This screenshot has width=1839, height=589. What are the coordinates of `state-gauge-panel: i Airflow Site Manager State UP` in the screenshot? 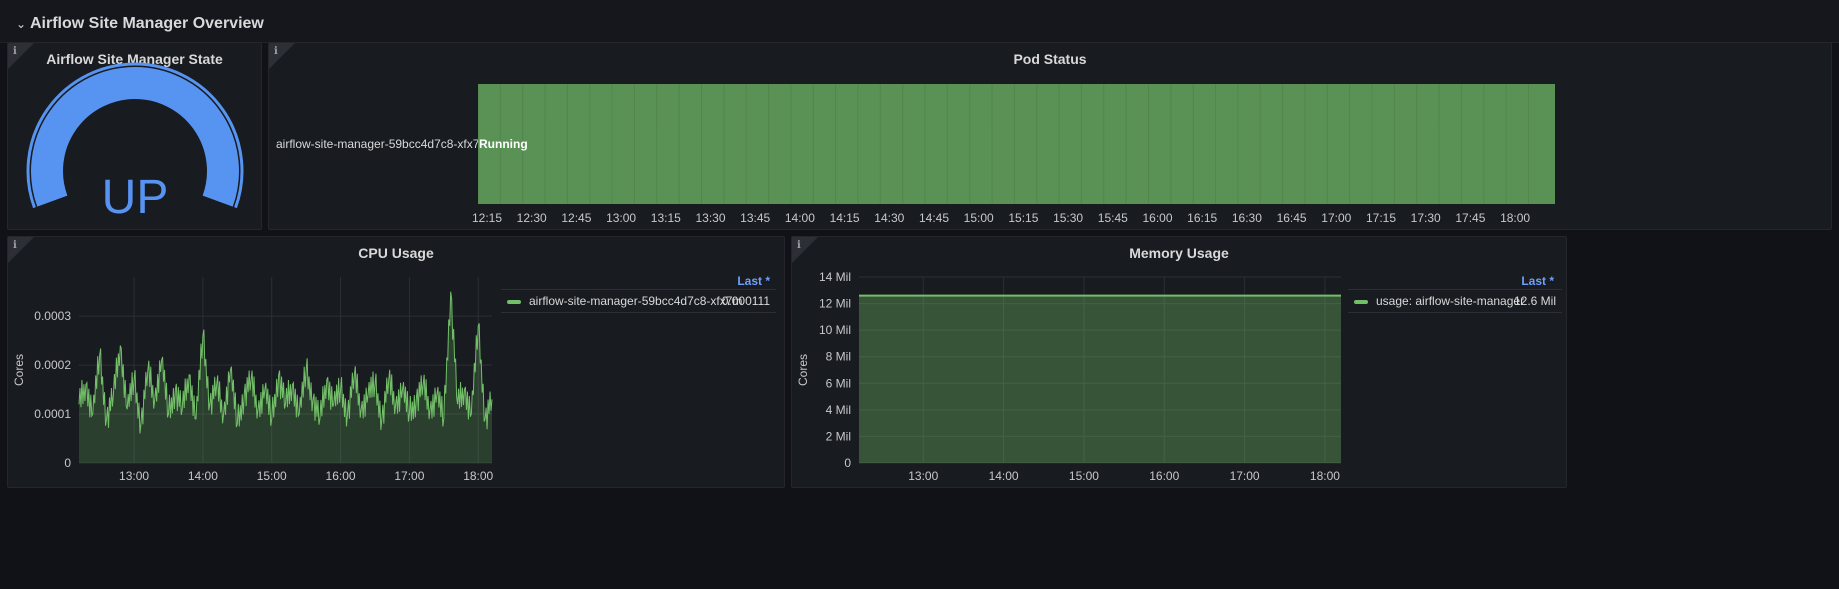 It's located at (134, 136).